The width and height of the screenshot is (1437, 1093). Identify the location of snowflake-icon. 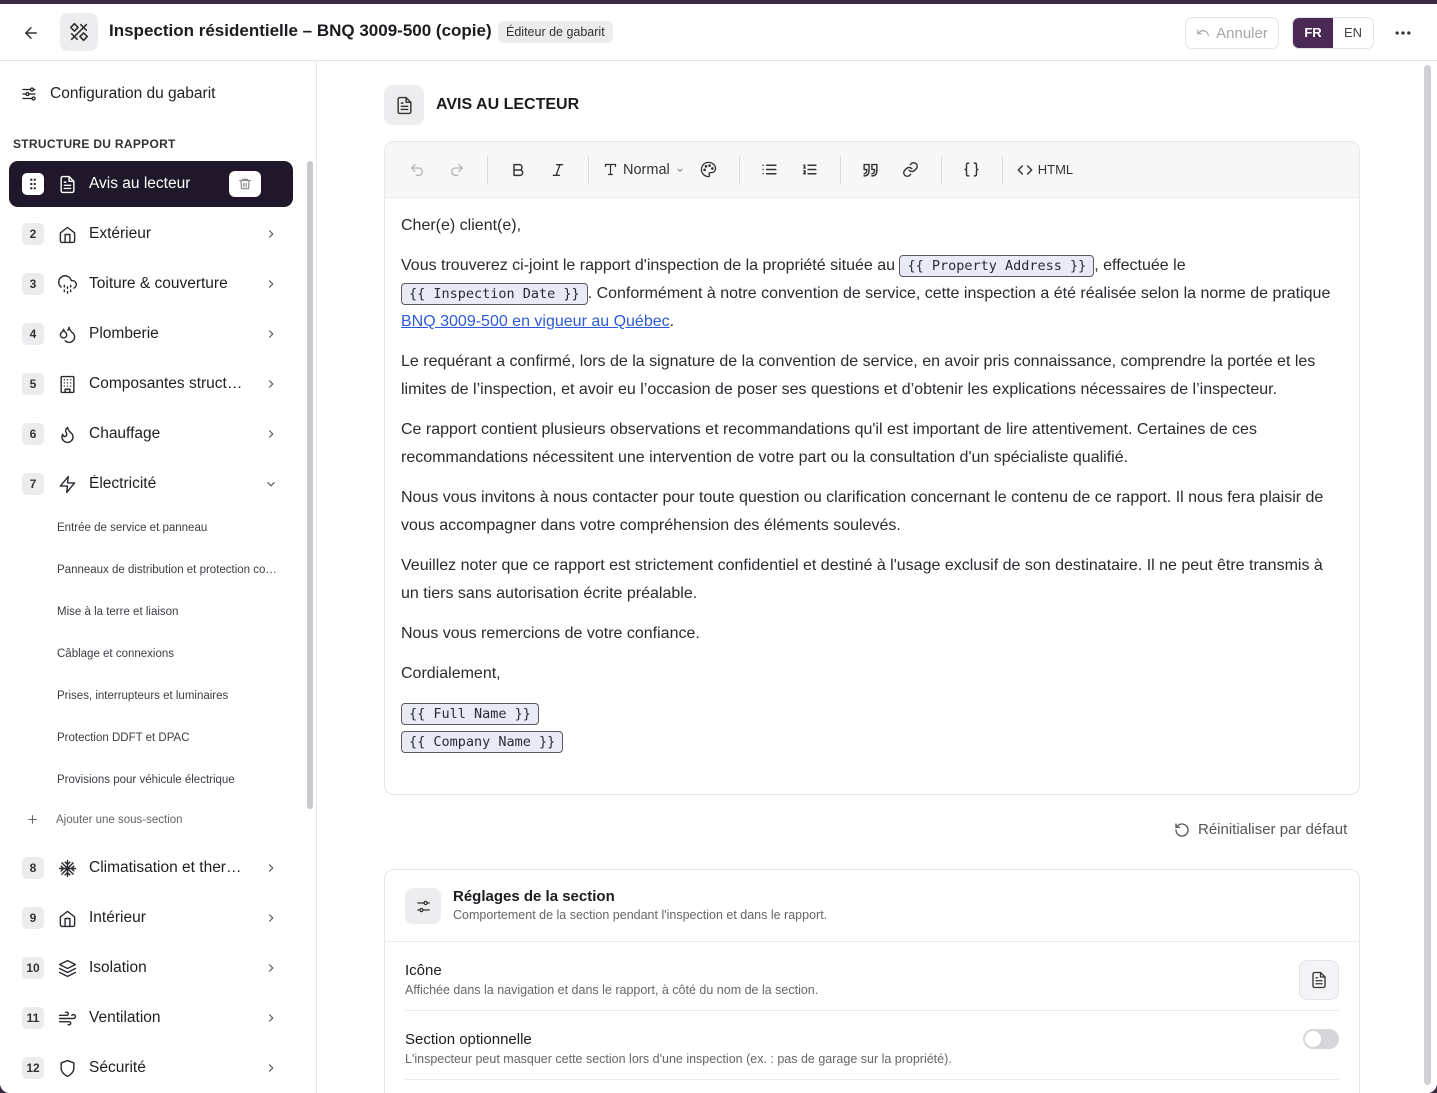
(67, 868).